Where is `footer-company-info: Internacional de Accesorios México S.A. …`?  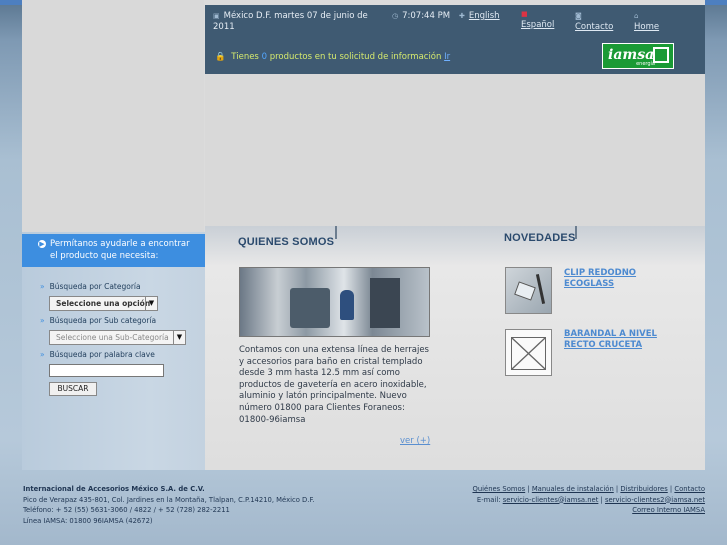 footer-company-info: Internacional de Accesorios México S.A. … is located at coordinates (169, 505).